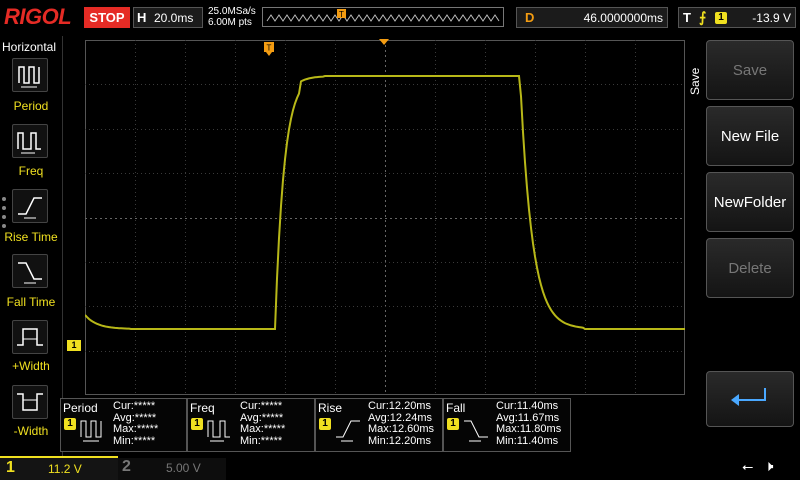 Image resolution: width=800 pixels, height=480 pixels. What do you see at coordinates (29, 47) in the screenshot?
I see `measure-category-title: Horizontal` at bounding box center [29, 47].